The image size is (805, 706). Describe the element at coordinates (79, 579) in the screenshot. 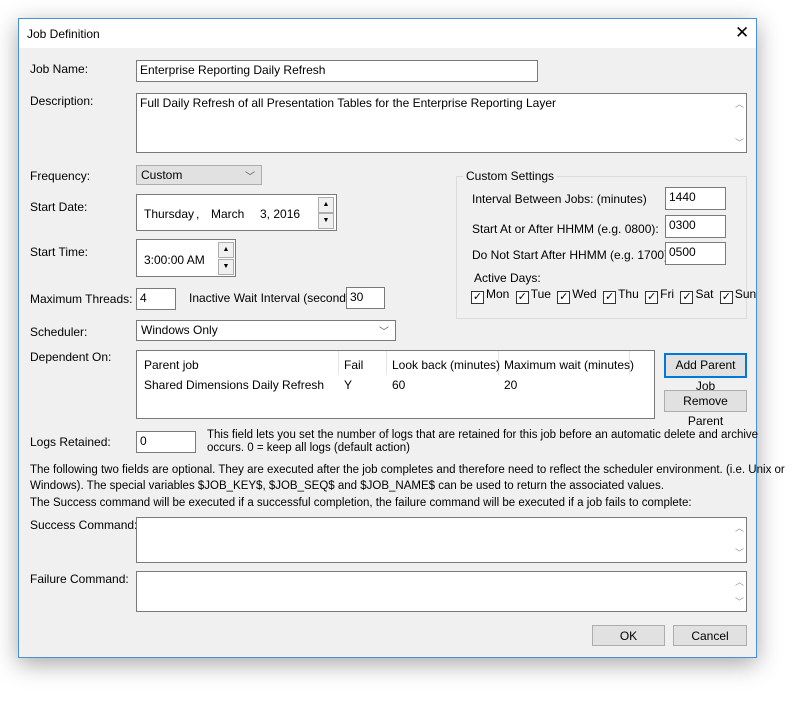

I see `failure-command-label: Failure Command:` at that location.